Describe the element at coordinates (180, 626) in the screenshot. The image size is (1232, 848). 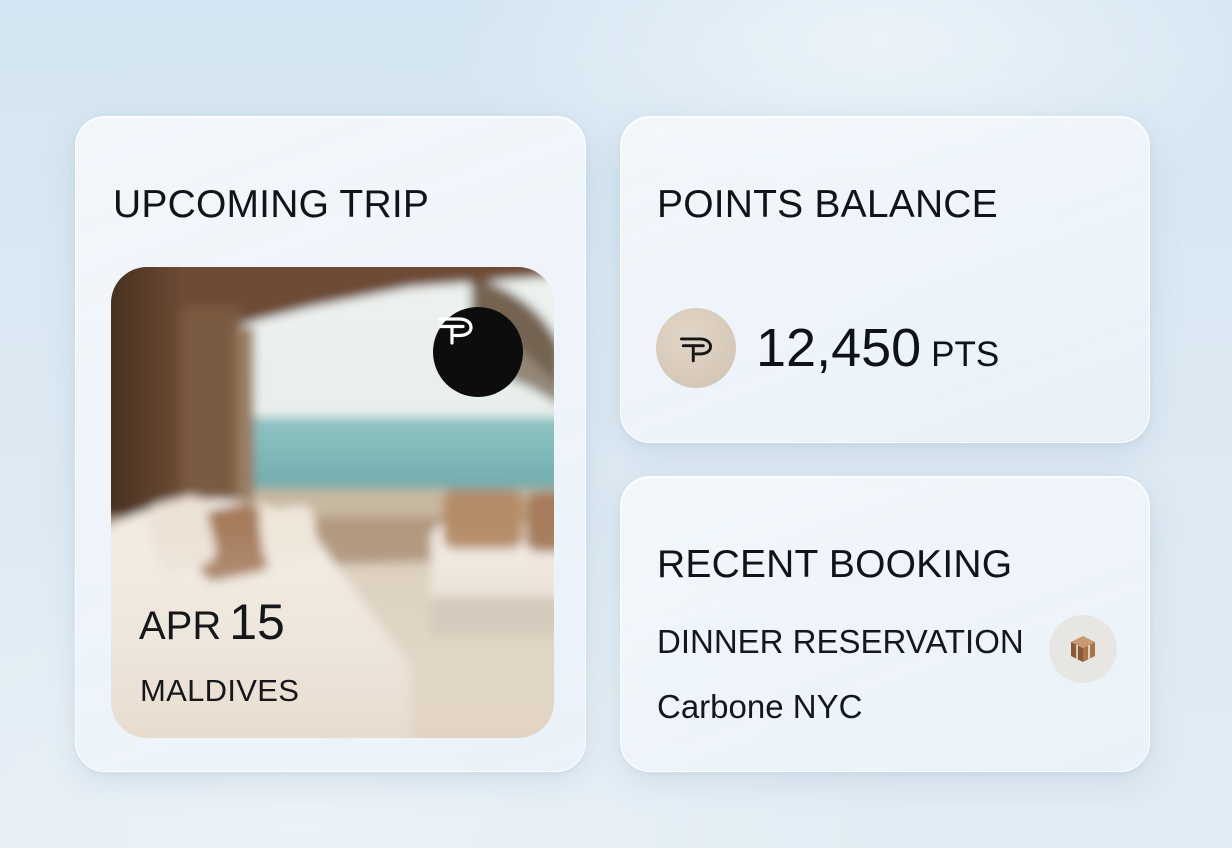
I see `trip-date-month: APR` at that location.